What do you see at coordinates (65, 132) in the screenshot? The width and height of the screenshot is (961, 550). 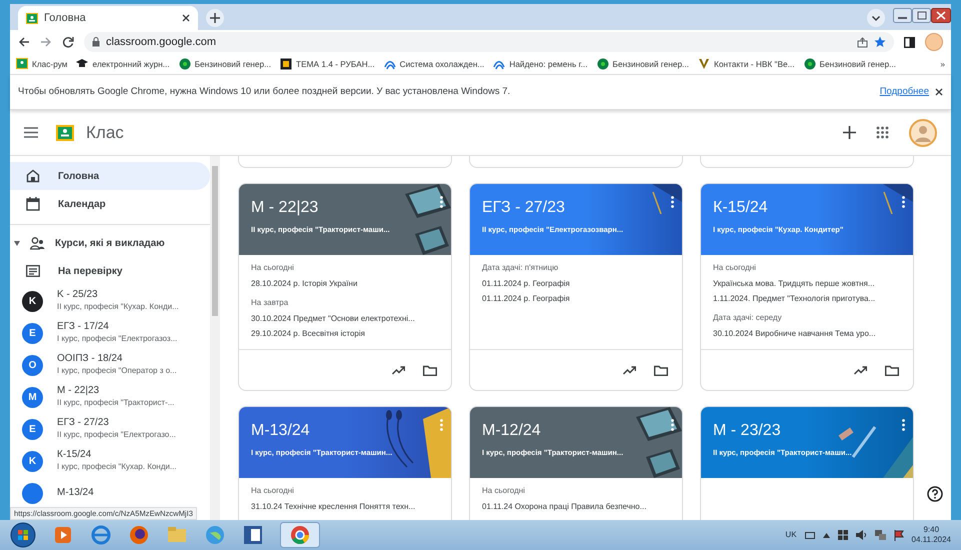 I see `classroom-logo-icon` at bounding box center [65, 132].